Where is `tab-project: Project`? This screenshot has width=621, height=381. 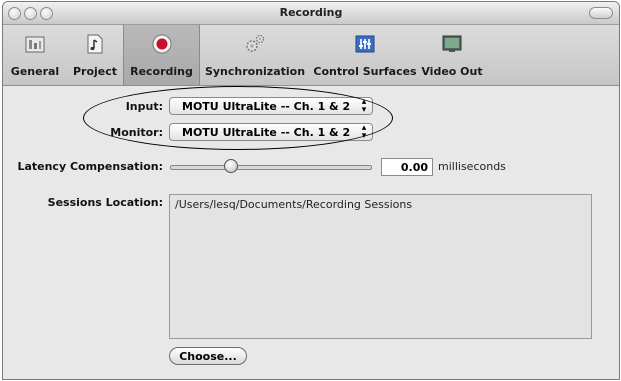
tab-project: Project is located at coordinates (95, 55).